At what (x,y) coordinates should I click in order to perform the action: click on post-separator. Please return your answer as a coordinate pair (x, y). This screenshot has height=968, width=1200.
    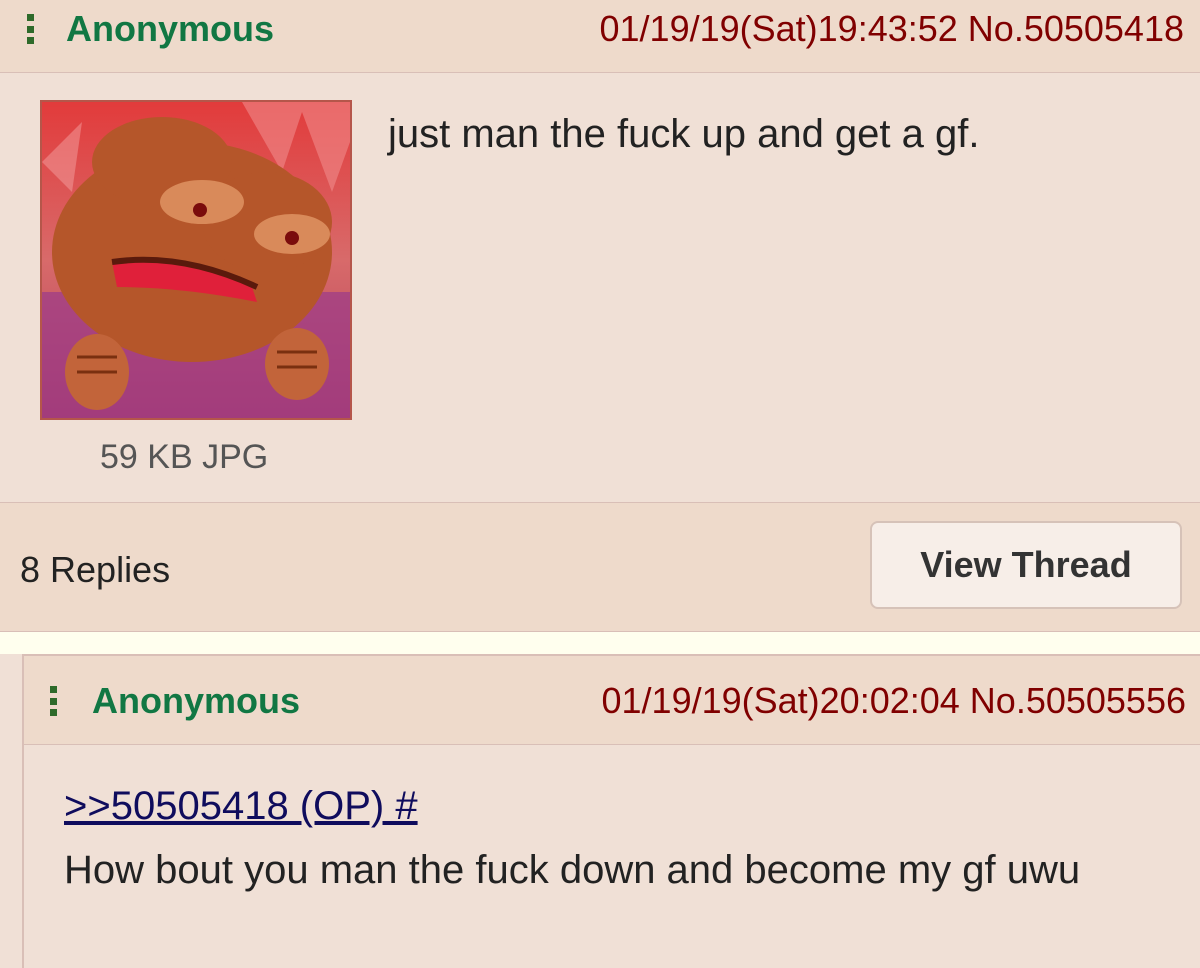
    Looking at the image, I should click on (600, 643).